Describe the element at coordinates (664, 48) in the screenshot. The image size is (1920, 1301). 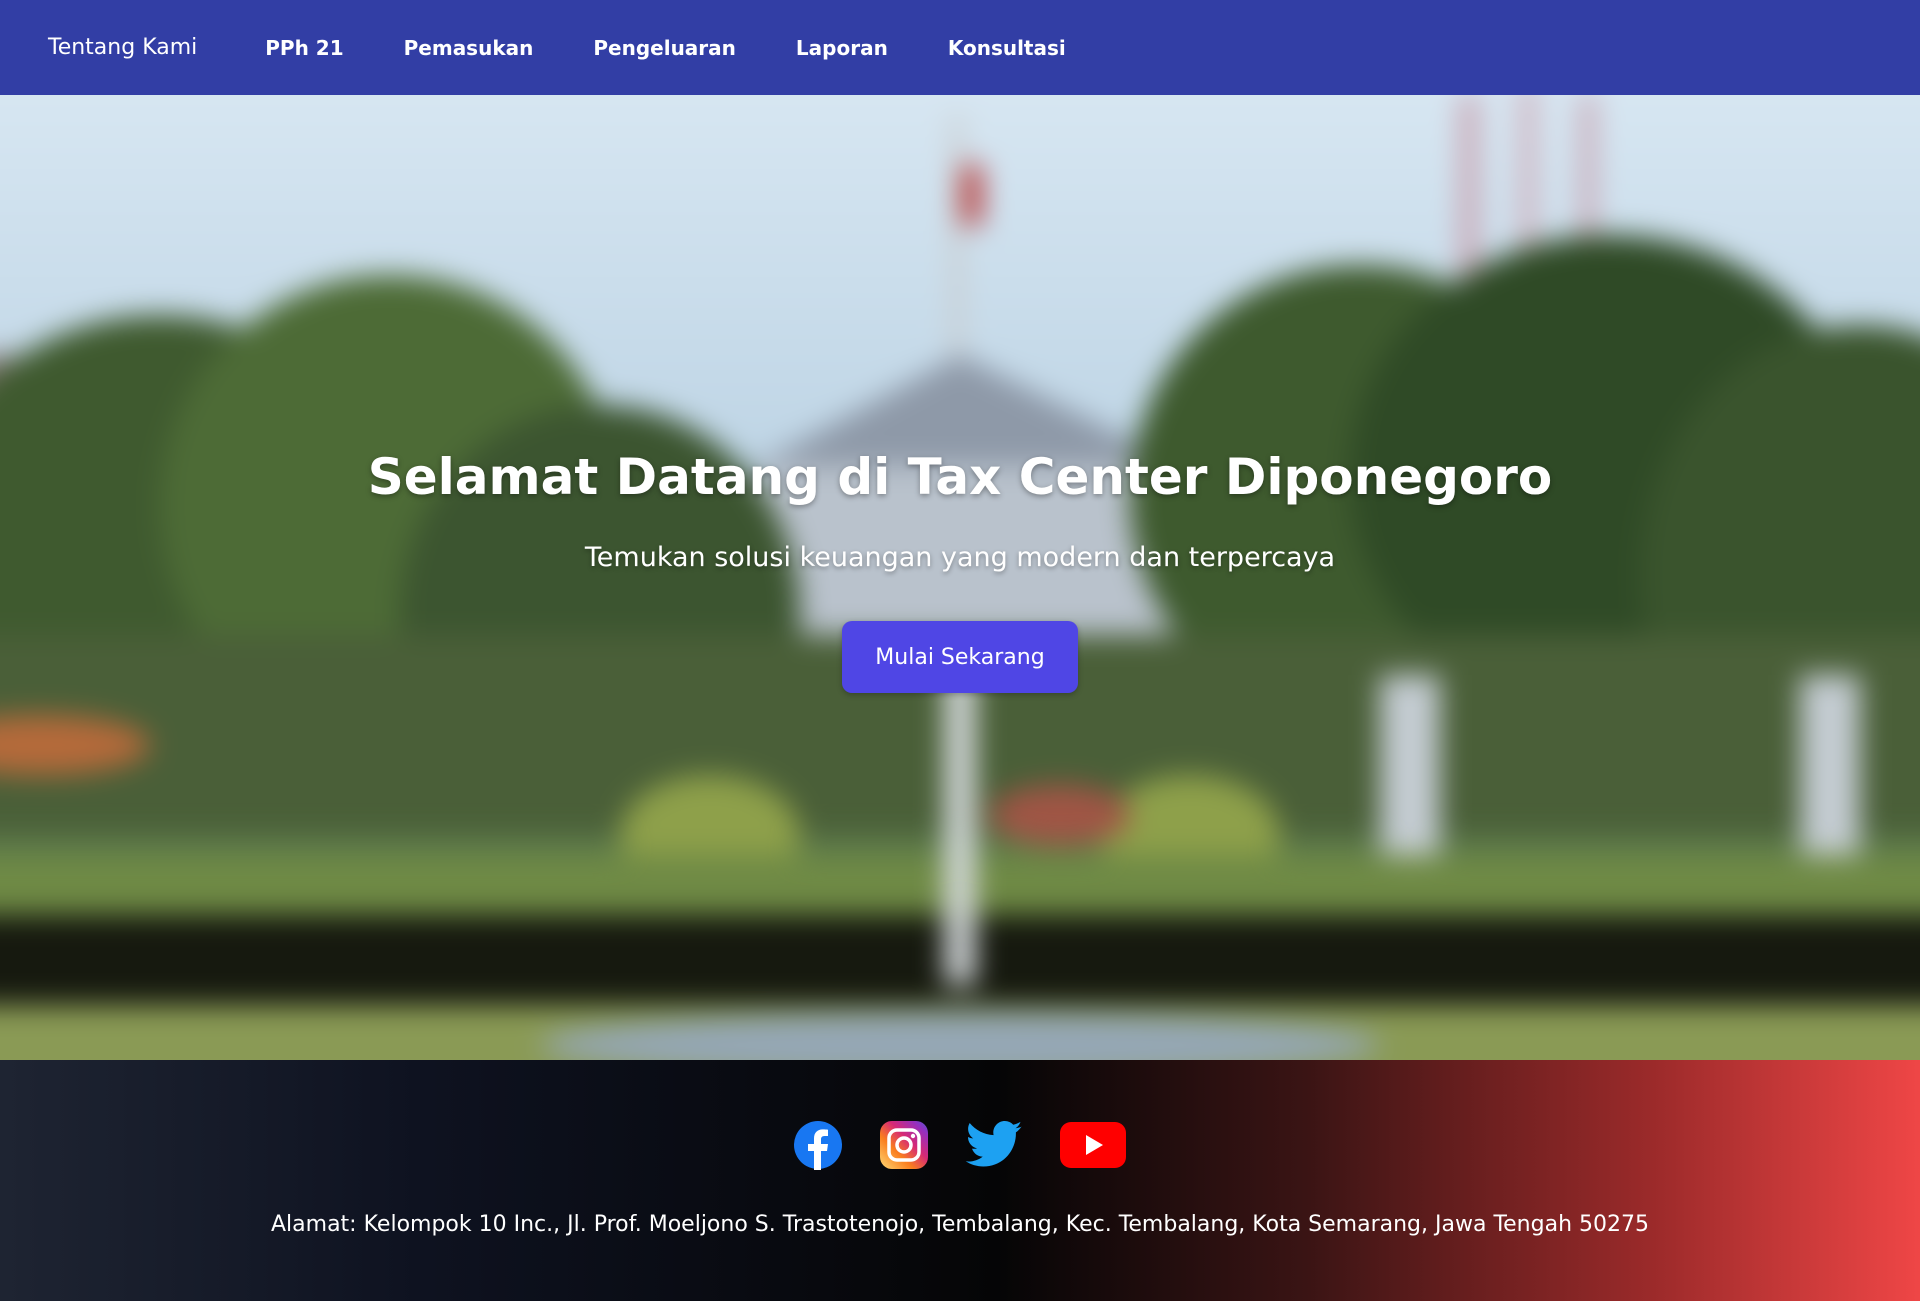
I see `nav-link-pengeluaran: Pengeluaran` at that location.